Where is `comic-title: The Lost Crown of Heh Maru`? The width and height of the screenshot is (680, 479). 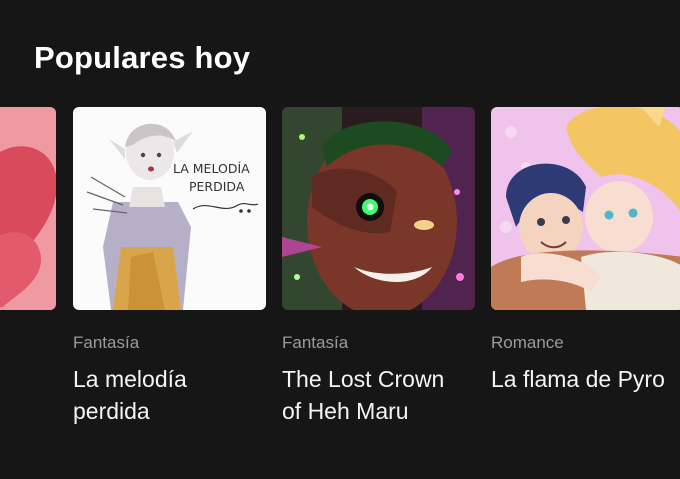 comic-title: The Lost Crown of Heh Maru is located at coordinates (372, 395).